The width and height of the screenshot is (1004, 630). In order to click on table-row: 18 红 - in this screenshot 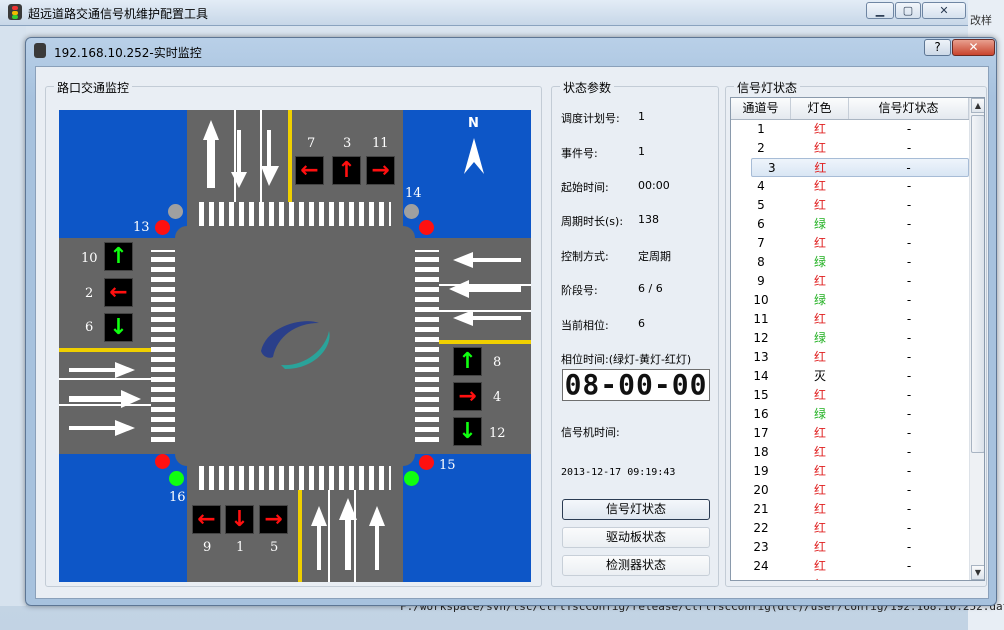, I will do `click(850, 452)`.